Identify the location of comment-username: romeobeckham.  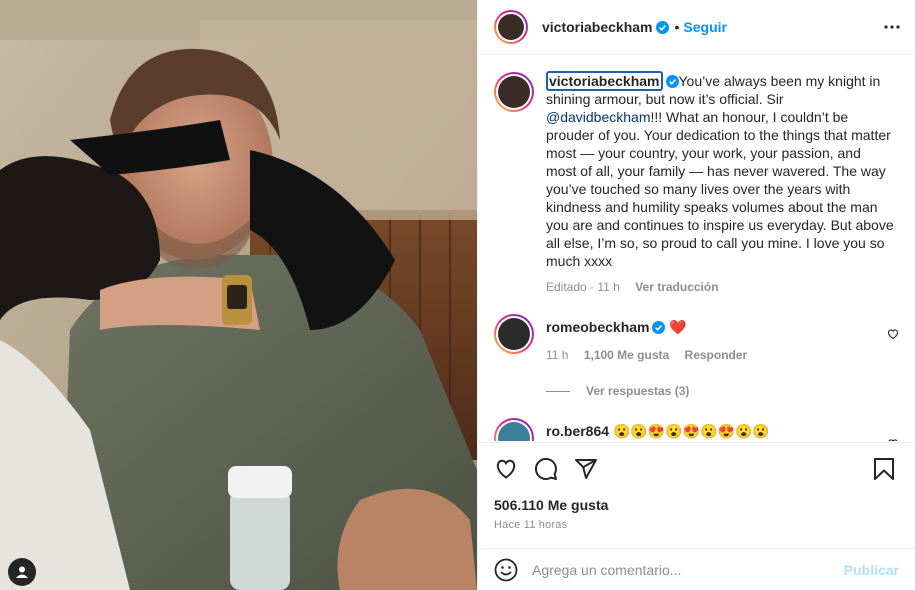
(597, 327).